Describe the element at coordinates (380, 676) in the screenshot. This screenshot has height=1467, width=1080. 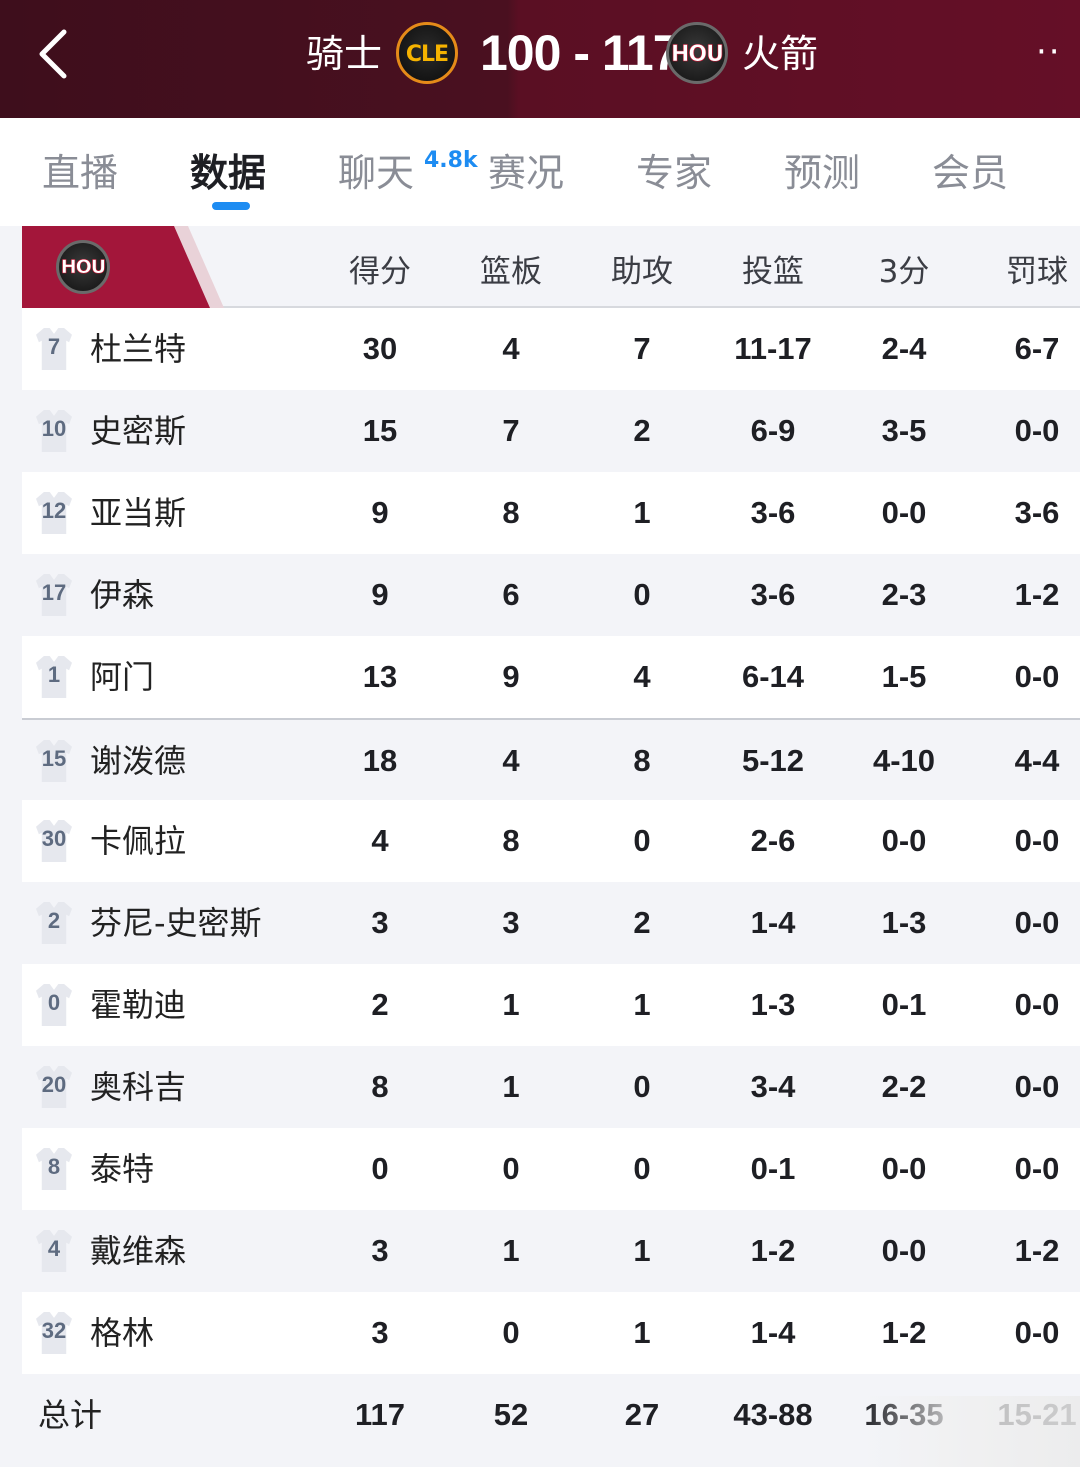
I see `stat-points: 13` at that location.